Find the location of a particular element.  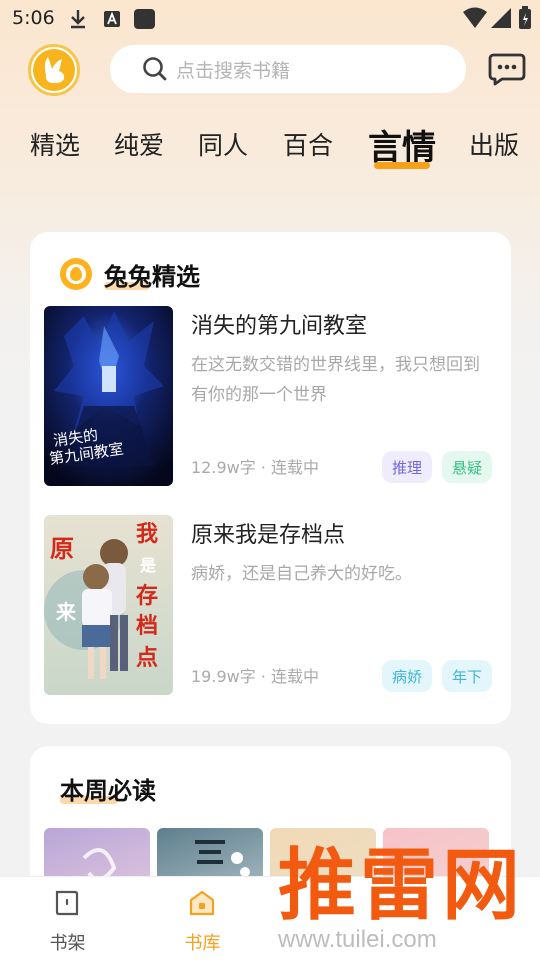

active-tab-indicator is located at coordinates (402, 165).